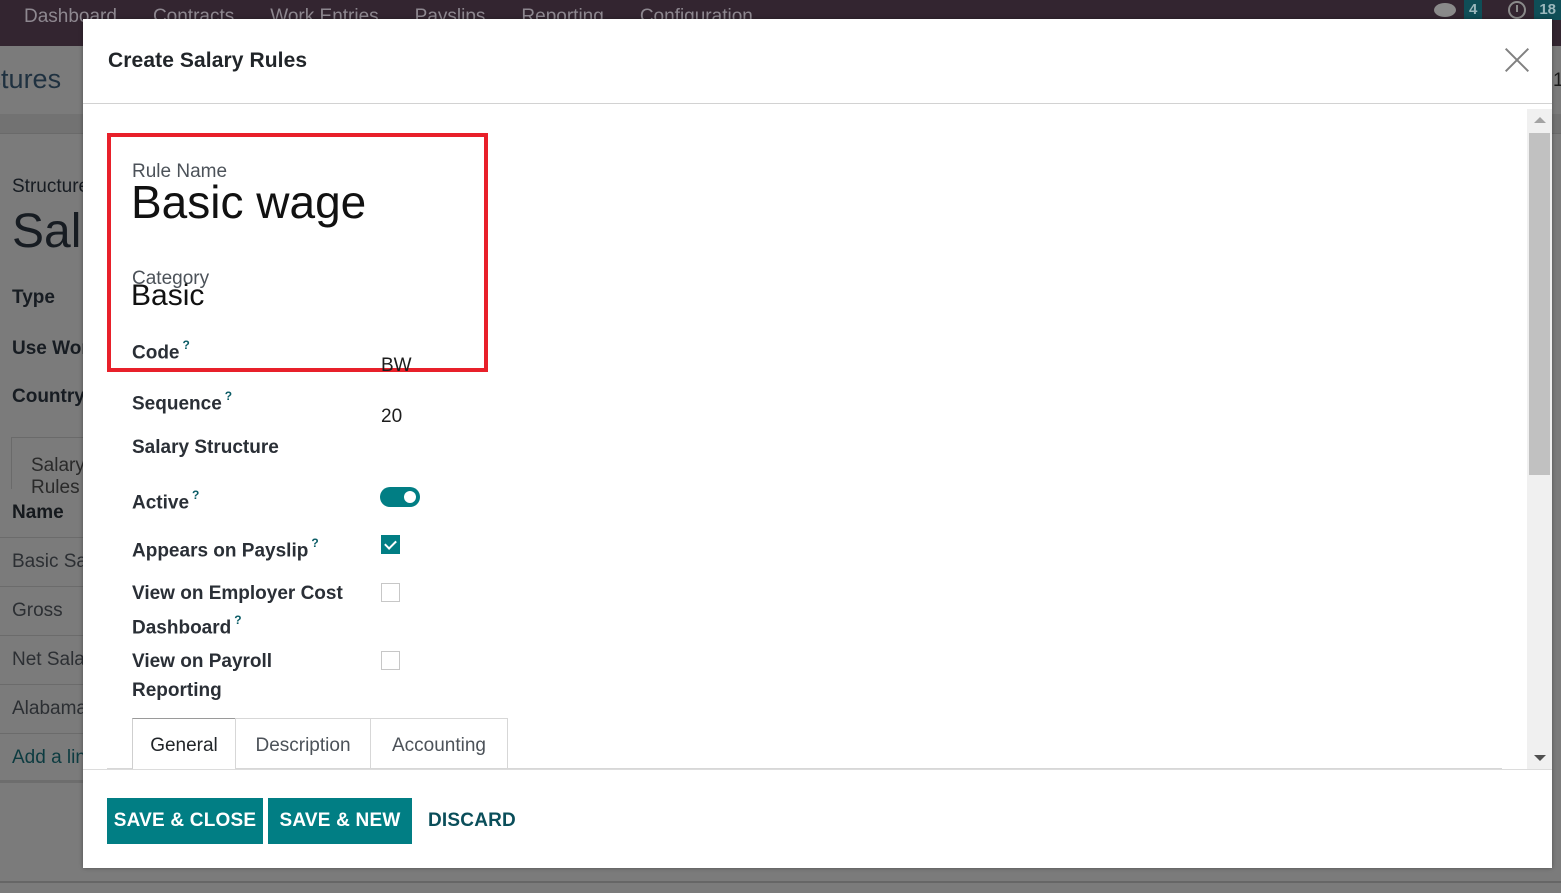 The width and height of the screenshot is (1561, 893). I want to click on salary-structure-label: Salary Structure, so click(205, 447).